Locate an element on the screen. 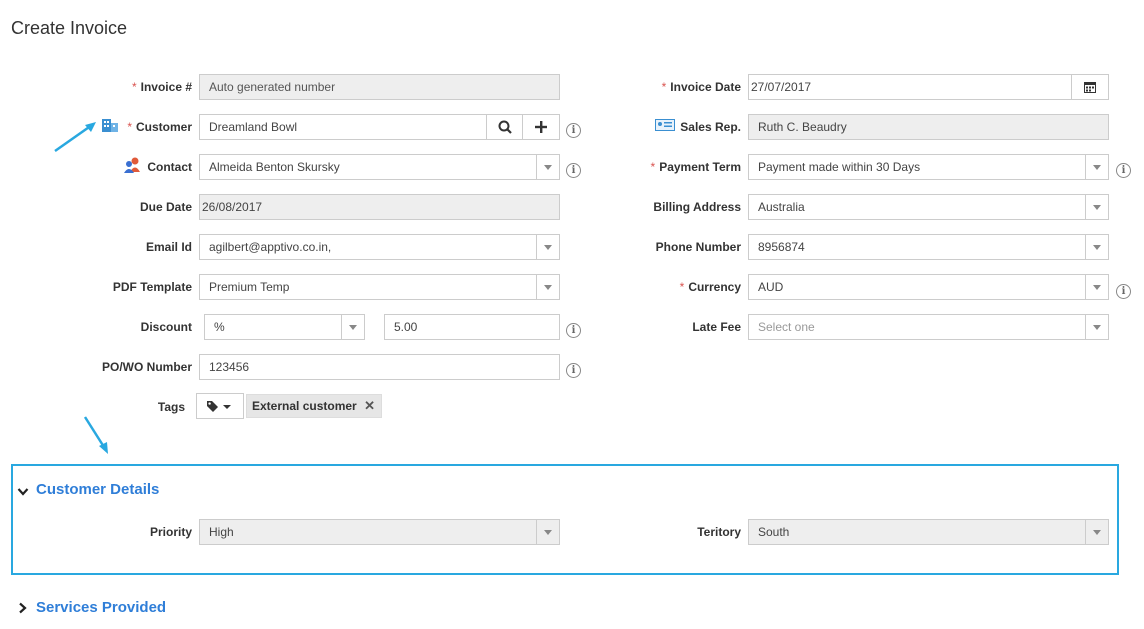 Image resolution: width=1144 pixels, height=629 pixels. calendar-icon is located at coordinates (1090, 87).